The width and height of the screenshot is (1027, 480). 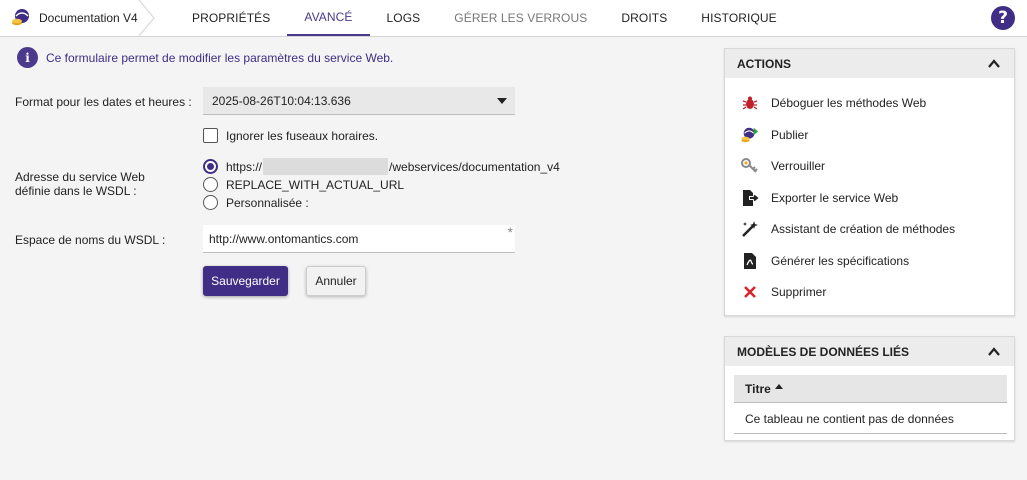 I want to click on wsdl-option-replace: REPLACE_WITH_ACTUAL_URL, so click(x=303, y=184).